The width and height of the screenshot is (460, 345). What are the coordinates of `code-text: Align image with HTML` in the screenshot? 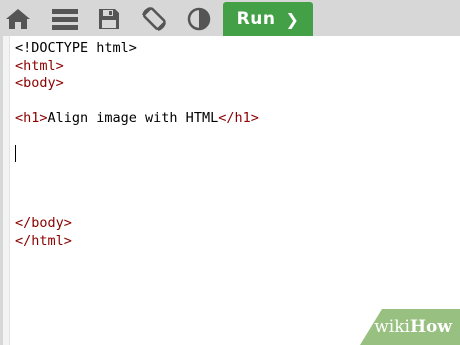 It's located at (133, 118).